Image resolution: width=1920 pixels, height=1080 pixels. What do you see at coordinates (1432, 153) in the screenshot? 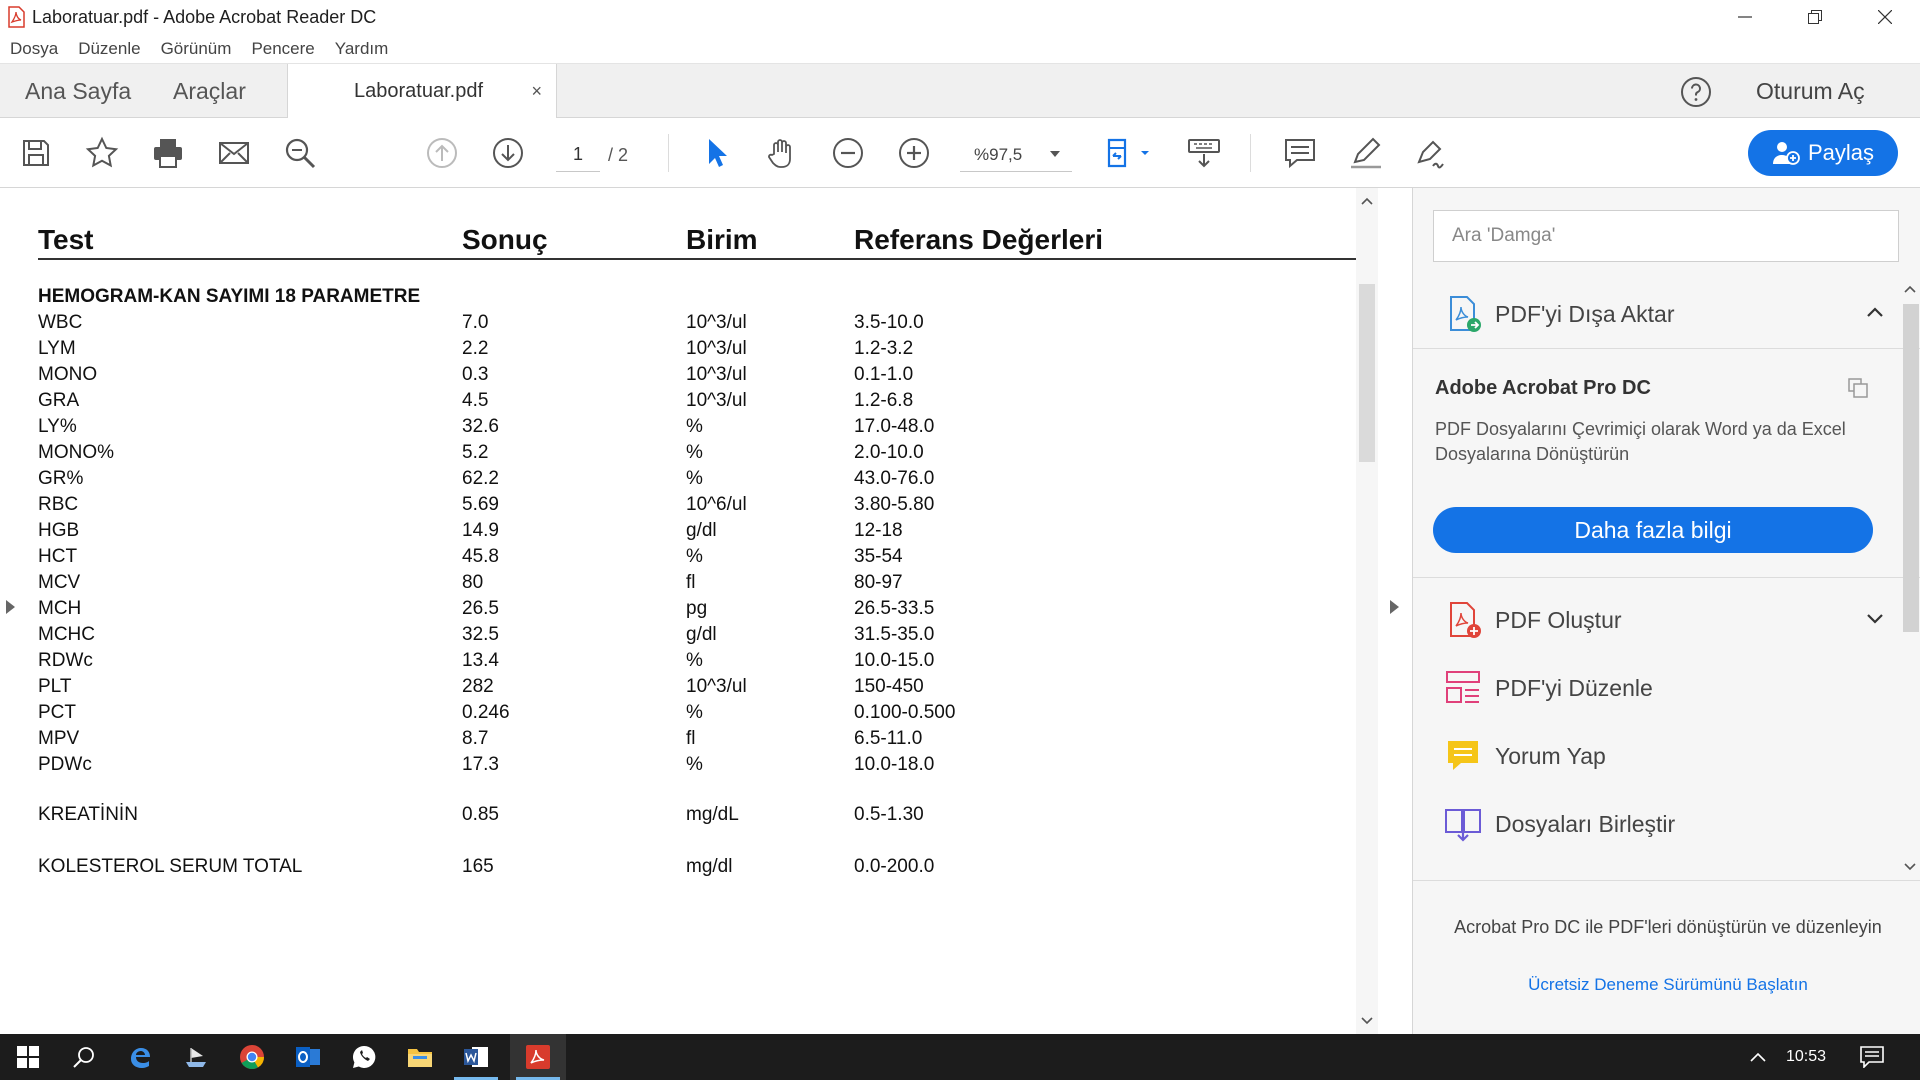
I see `sign-button` at bounding box center [1432, 153].